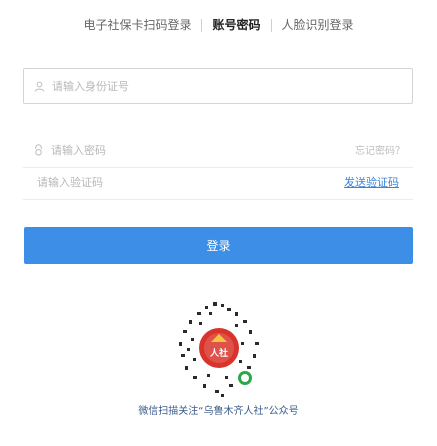 Image resolution: width=437 pixels, height=446 pixels. I want to click on forgot-password-link: 忘记密码？, so click(380, 149).